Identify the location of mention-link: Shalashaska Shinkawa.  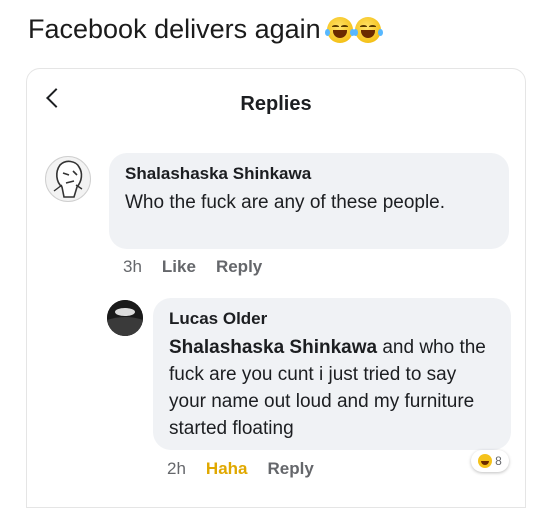
(273, 347).